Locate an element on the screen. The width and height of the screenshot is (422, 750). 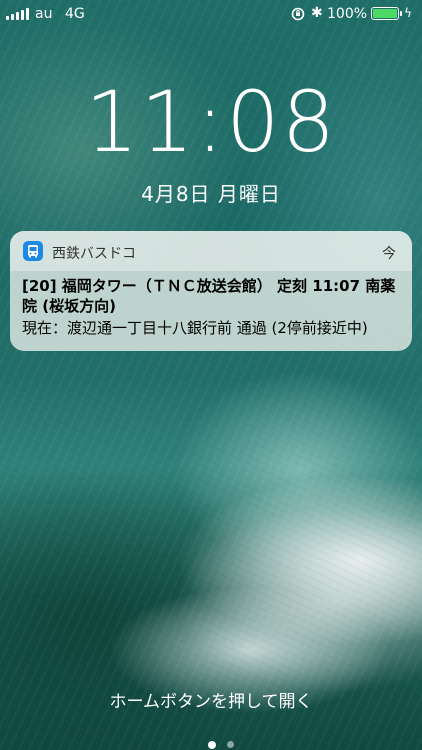
battery-icon is located at coordinates (386, 13).